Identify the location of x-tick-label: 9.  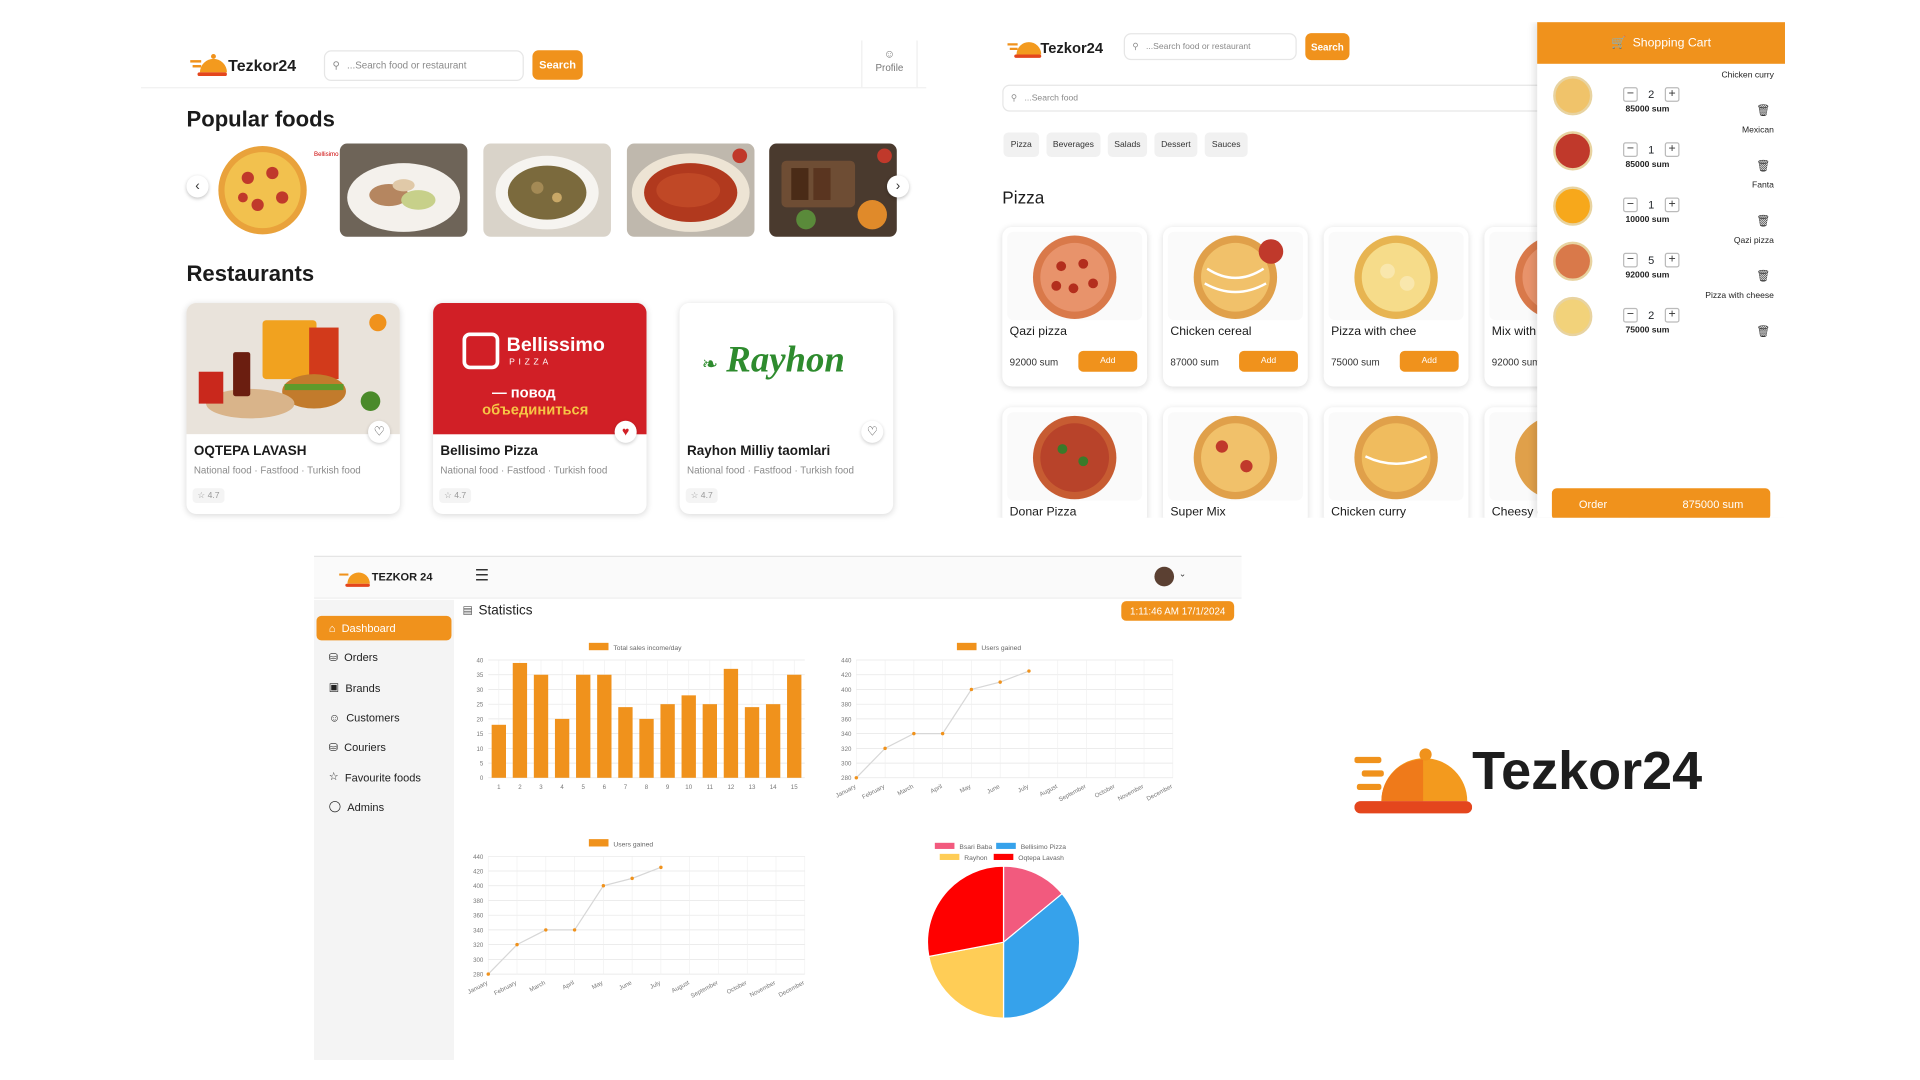
(668, 787).